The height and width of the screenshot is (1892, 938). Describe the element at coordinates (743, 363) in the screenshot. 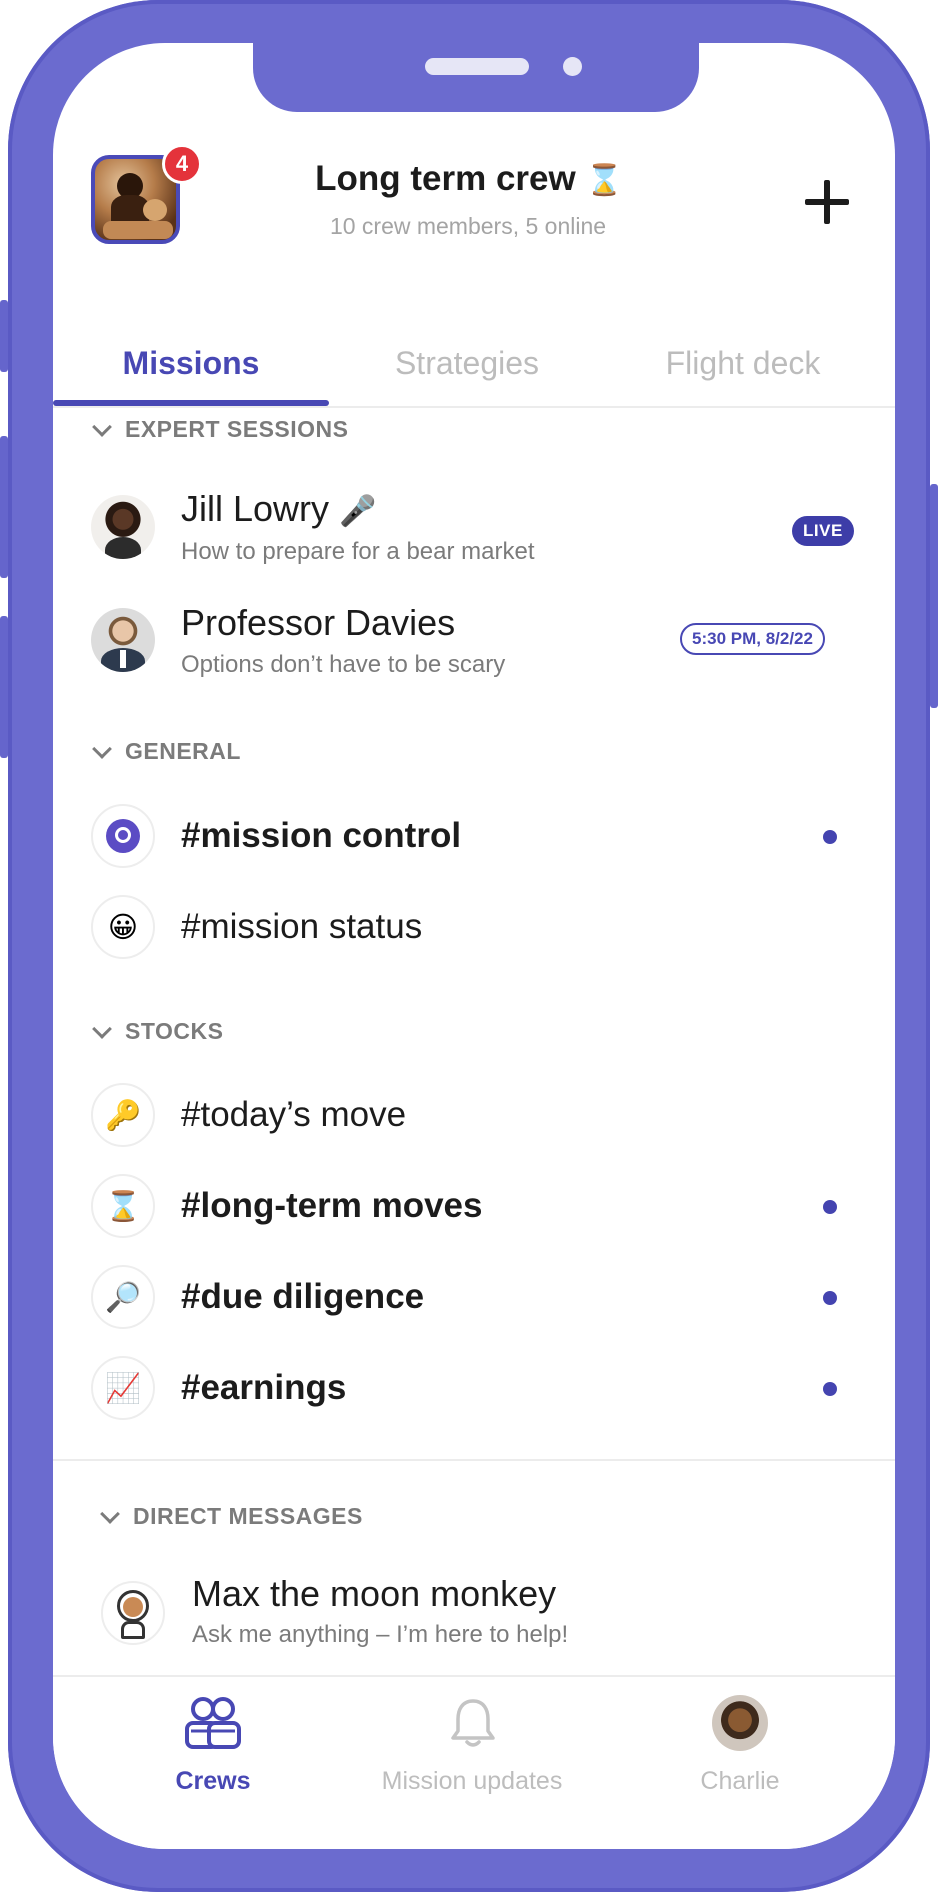

I see `tab-flight-deck: Flight deck` at that location.